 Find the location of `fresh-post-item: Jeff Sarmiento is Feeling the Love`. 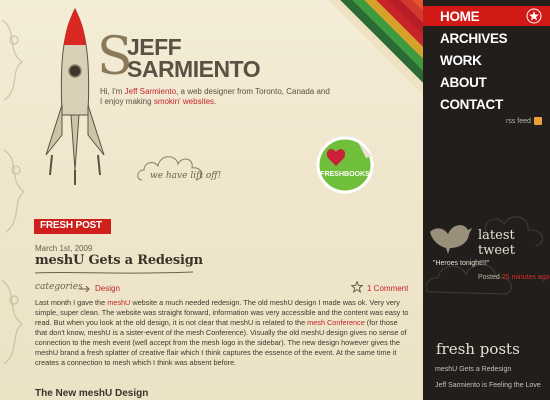

fresh-post-item: Jeff Sarmiento is Feeling the Love is located at coordinates (488, 385).